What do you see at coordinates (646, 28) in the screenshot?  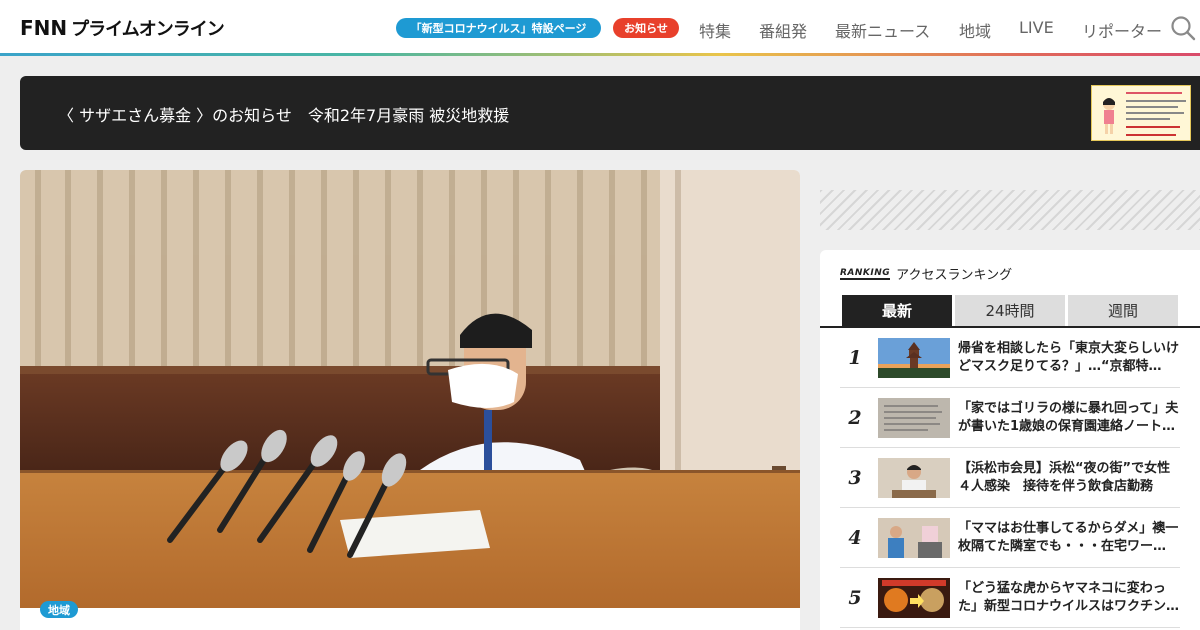 I see `notice-link: お知らせ` at bounding box center [646, 28].